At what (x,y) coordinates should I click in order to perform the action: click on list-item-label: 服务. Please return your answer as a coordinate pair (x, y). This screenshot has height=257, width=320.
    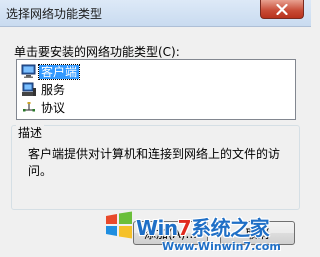
    Looking at the image, I should click on (53, 89).